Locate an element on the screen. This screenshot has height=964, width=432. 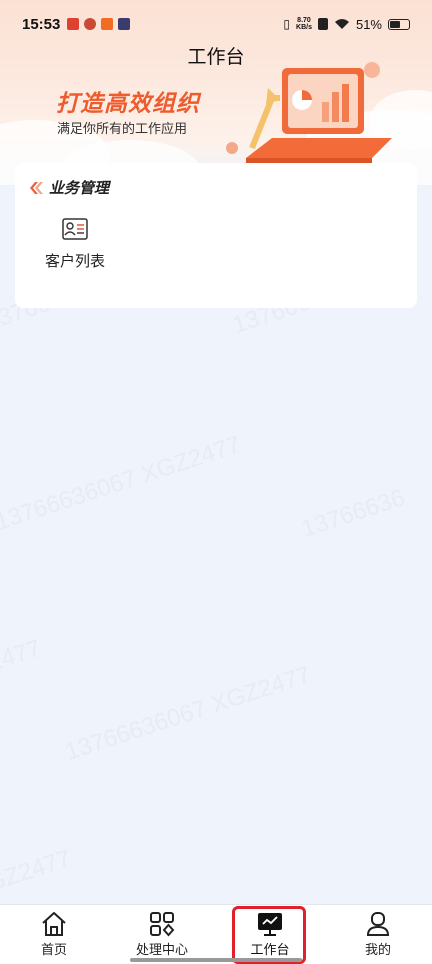
nav-item-processing-center: 处理中心 is located at coordinates (162, 934).